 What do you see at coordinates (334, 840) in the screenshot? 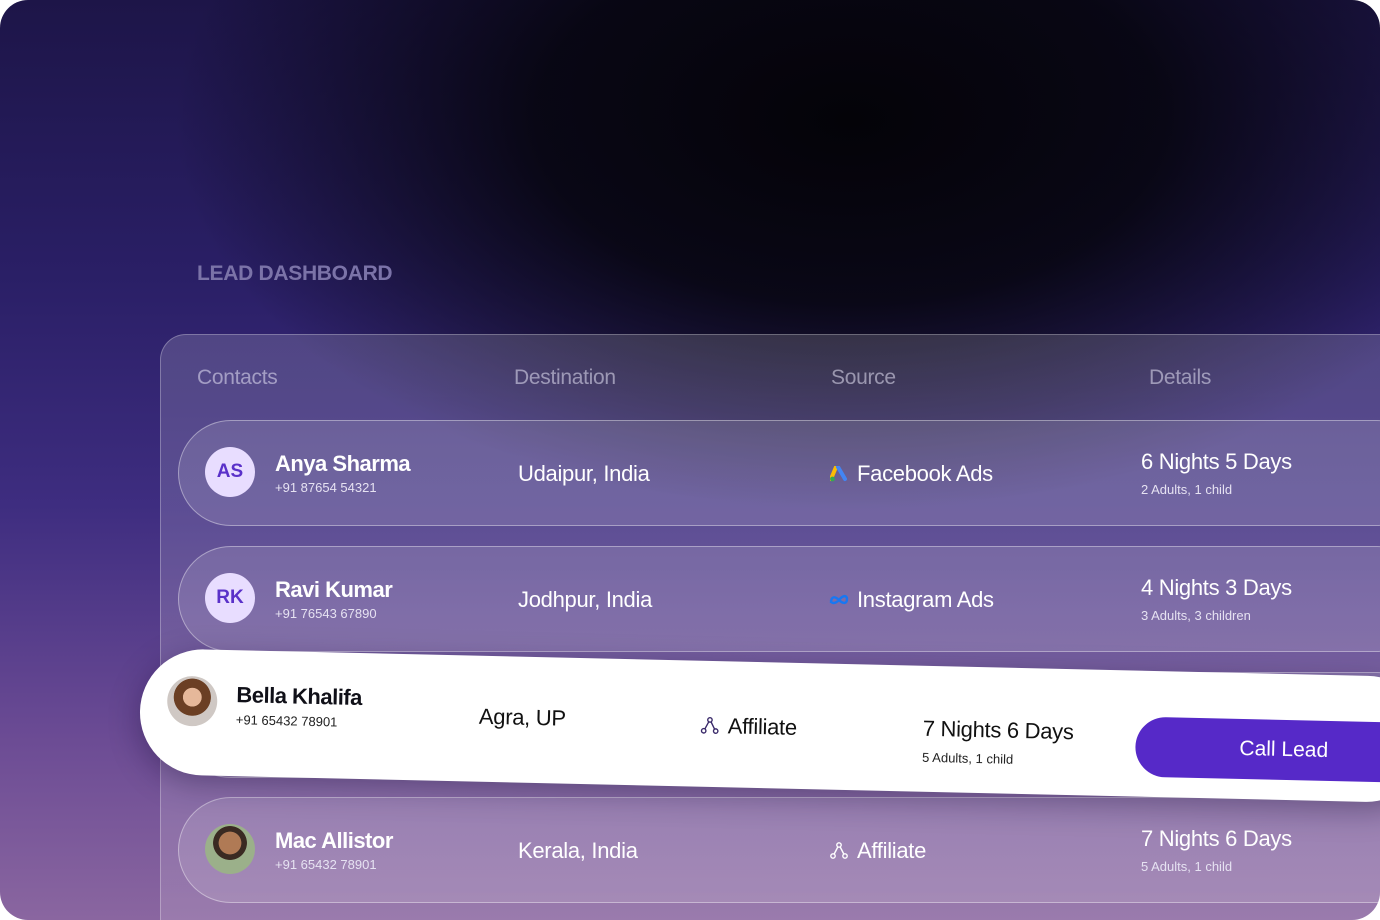
I see `contact-name: Mac Allistor` at bounding box center [334, 840].